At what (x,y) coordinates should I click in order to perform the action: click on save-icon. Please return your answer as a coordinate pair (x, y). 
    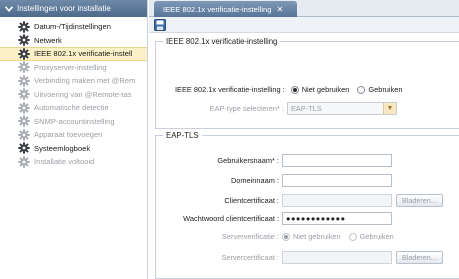
    Looking at the image, I should click on (160, 24).